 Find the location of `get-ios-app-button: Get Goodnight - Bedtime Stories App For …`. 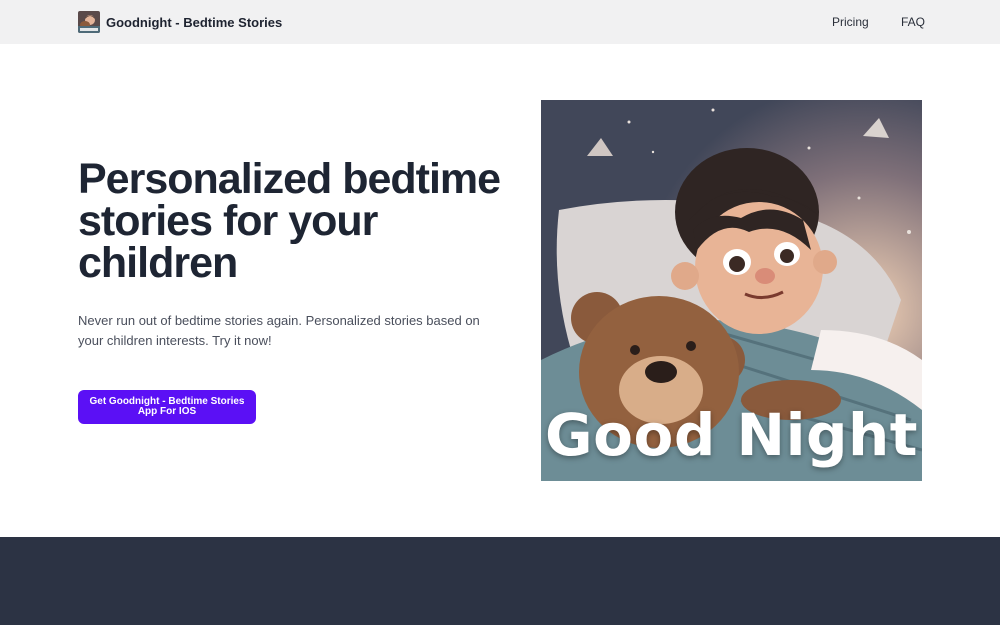

get-ios-app-button: Get Goodnight - Bedtime Stories App For … is located at coordinates (167, 407).